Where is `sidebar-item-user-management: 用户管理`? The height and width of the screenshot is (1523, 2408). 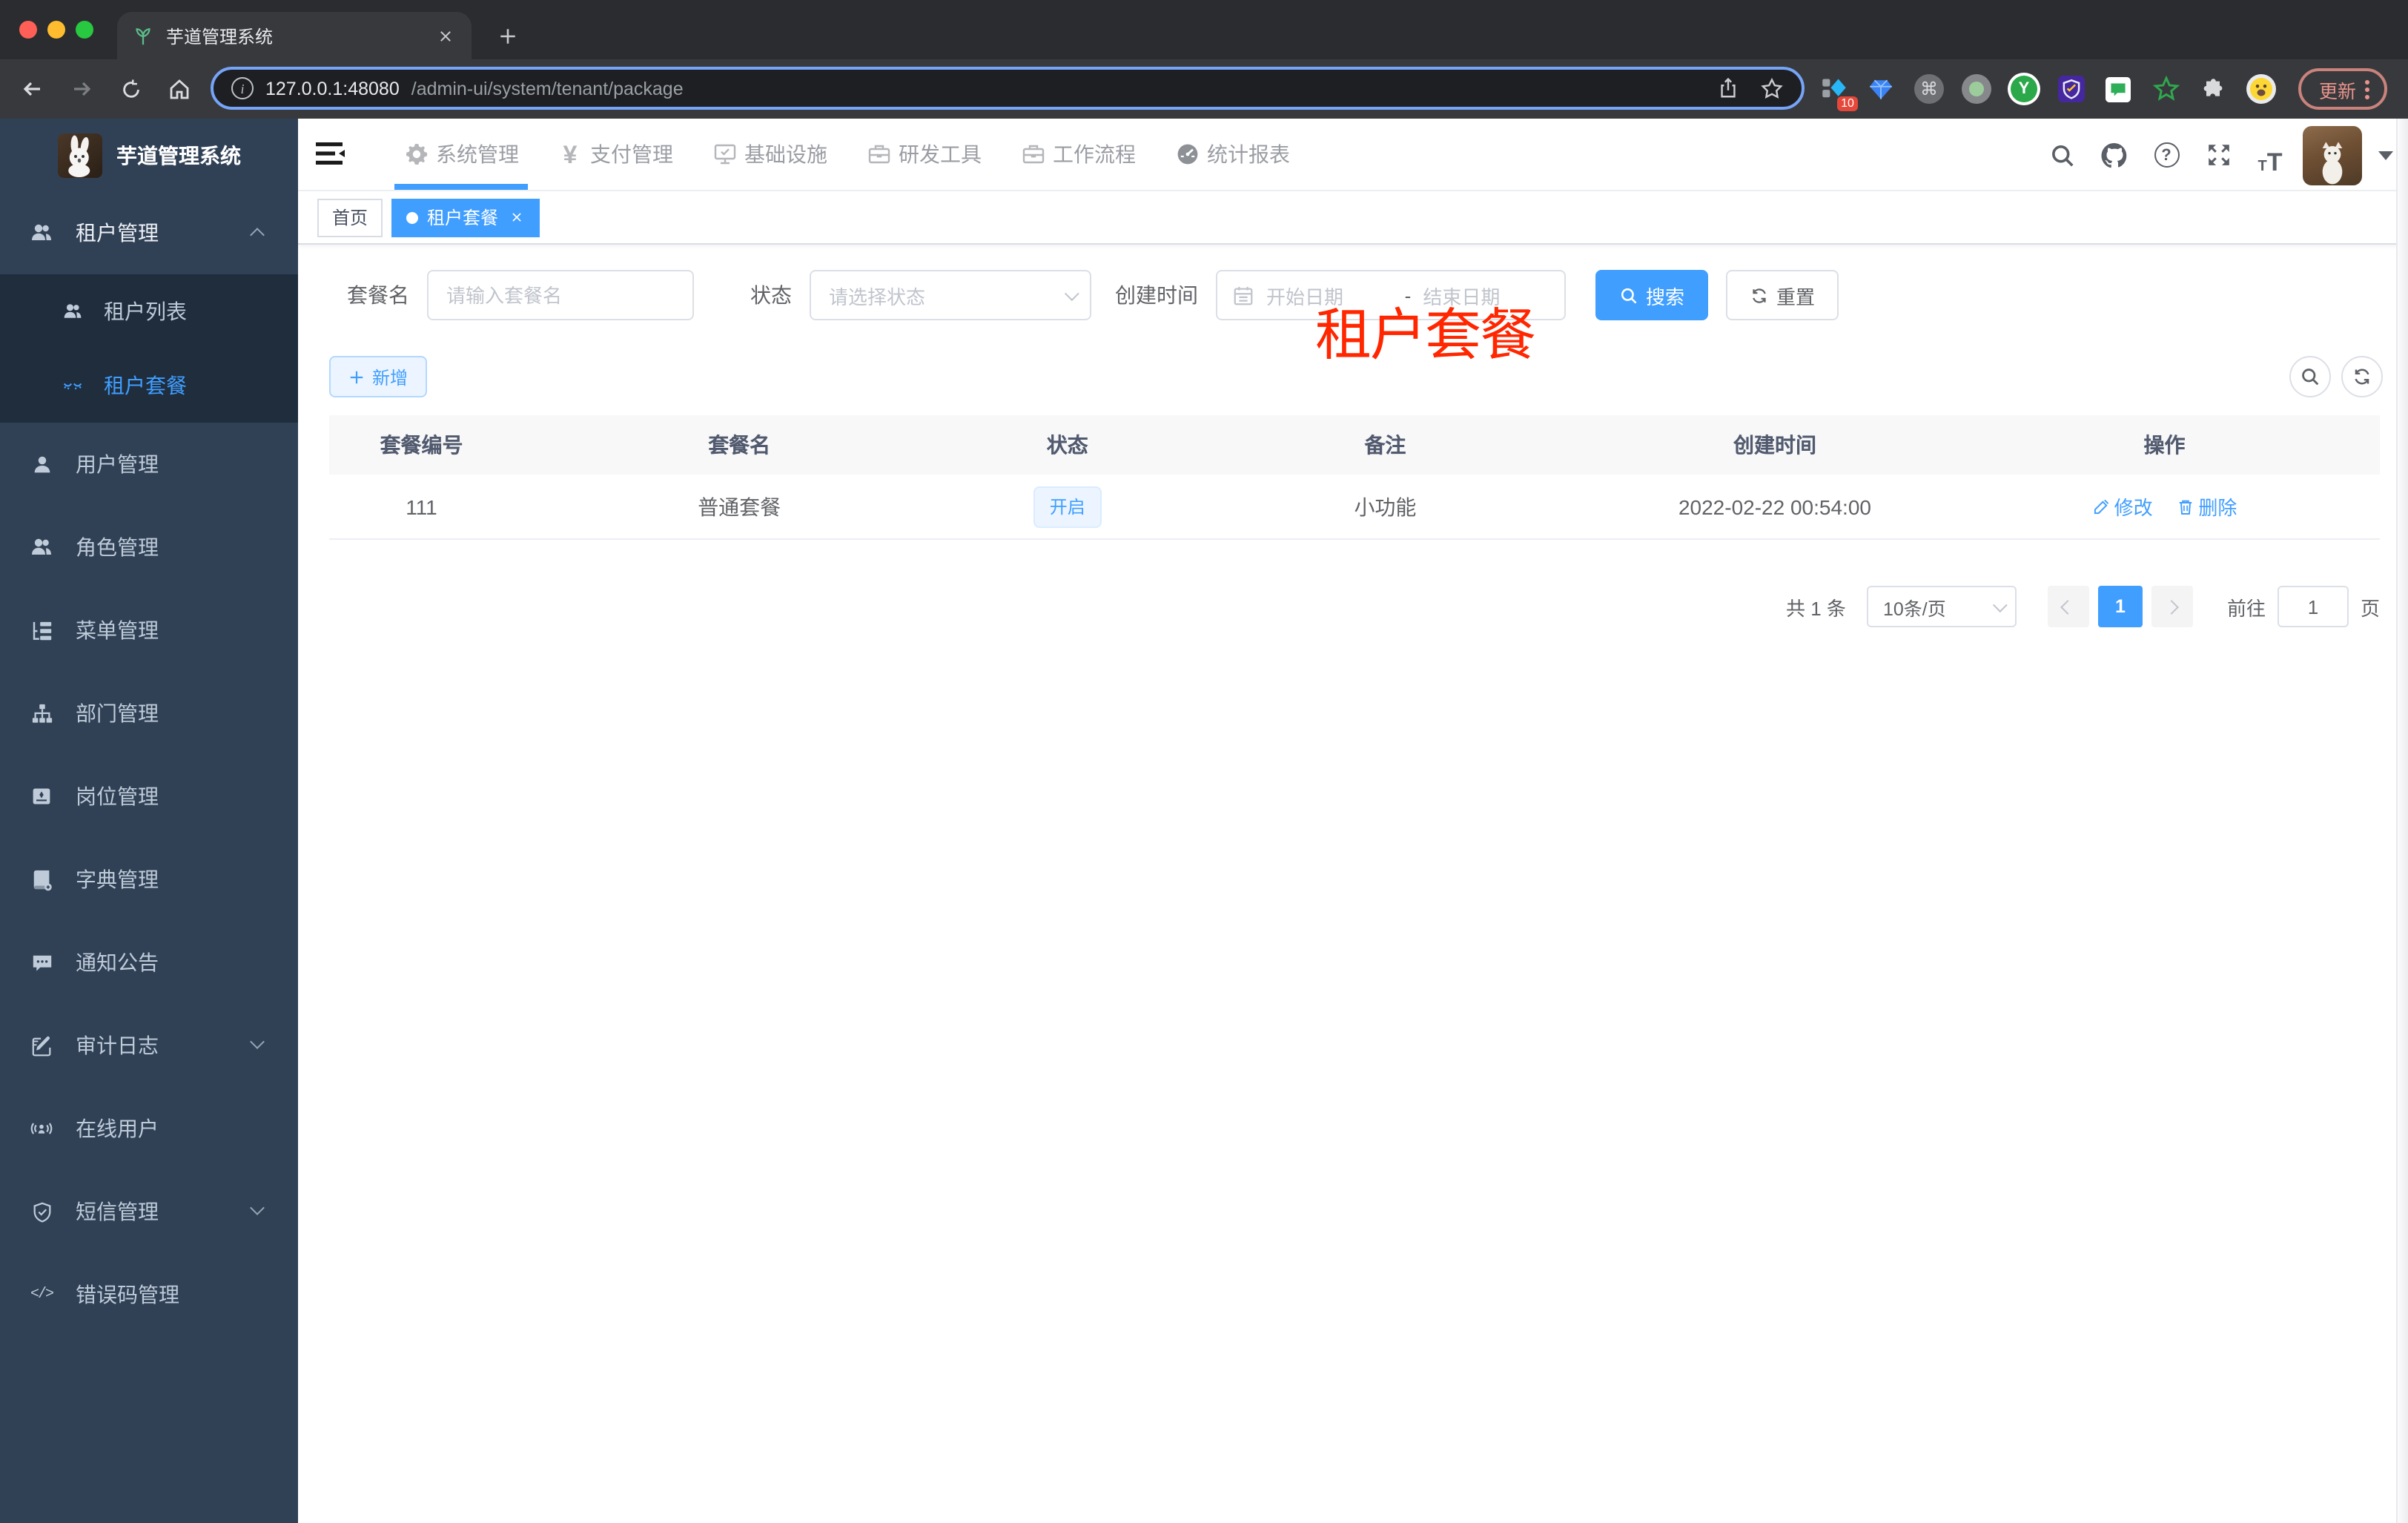
sidebar-item-user-management: 用户管理 is located at coordinates (149, 465).